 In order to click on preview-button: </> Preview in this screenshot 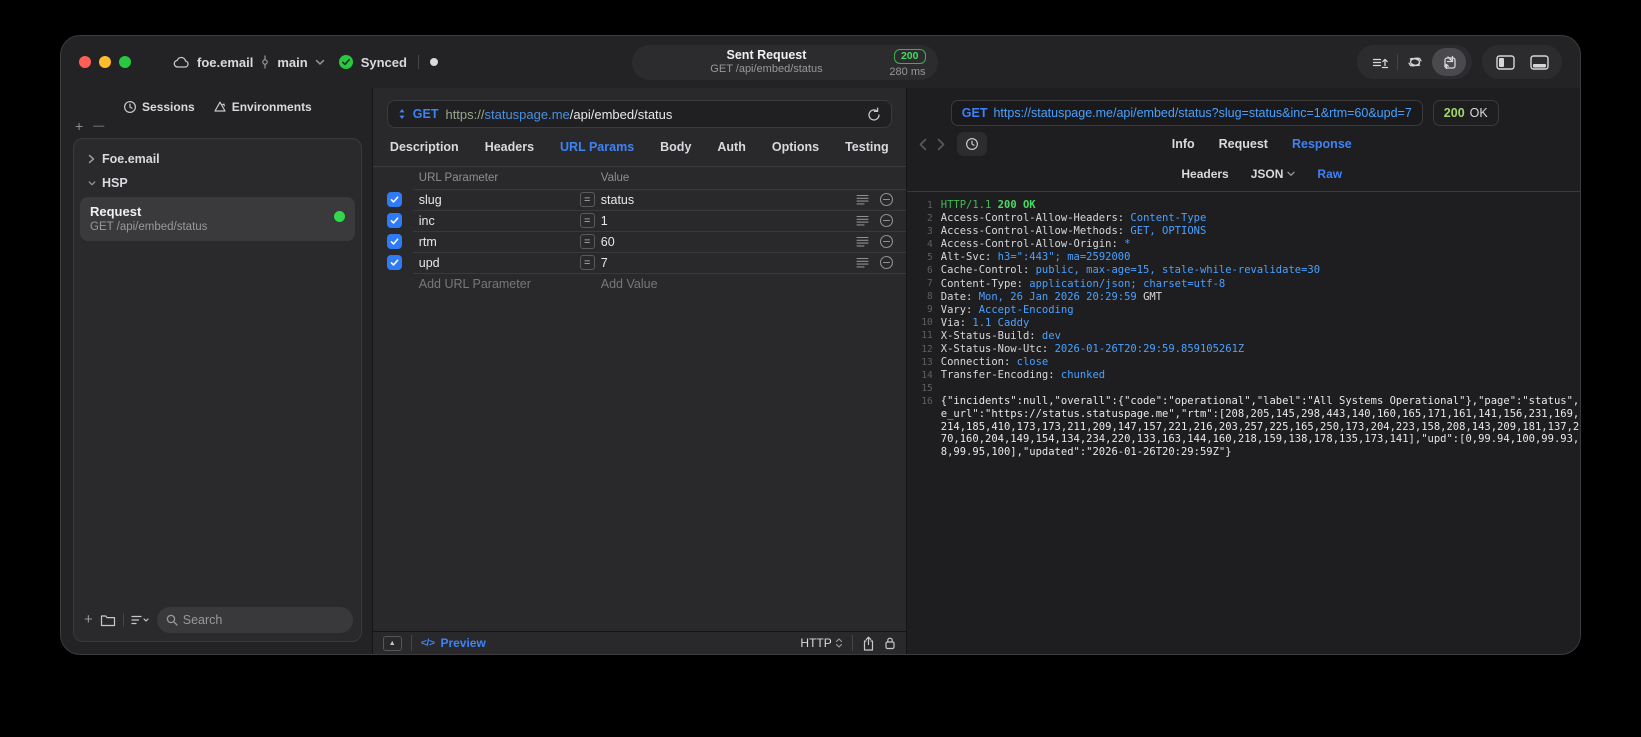, I will do `click(453, 643)`.